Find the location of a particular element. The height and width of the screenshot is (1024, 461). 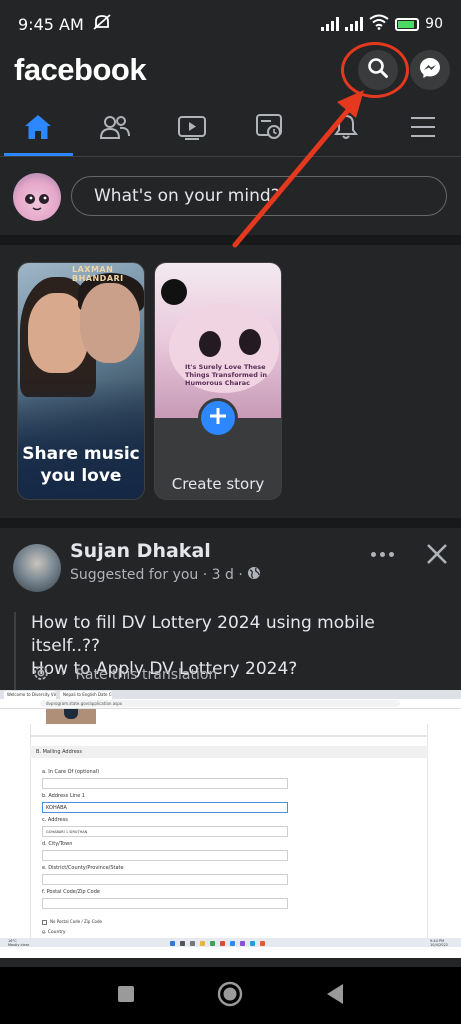

recents-icon is located at coordinates (126, 996).